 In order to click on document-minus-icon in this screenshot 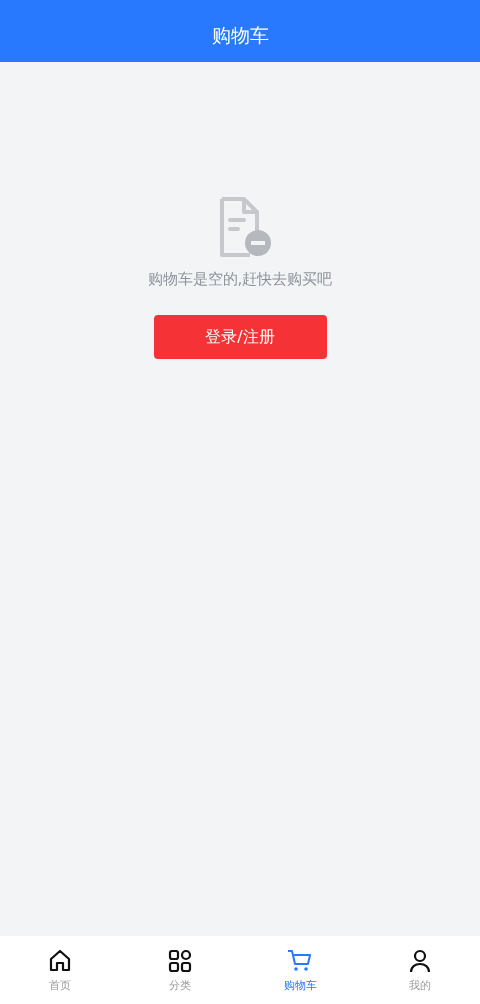, I will do `click(245, 228)`.